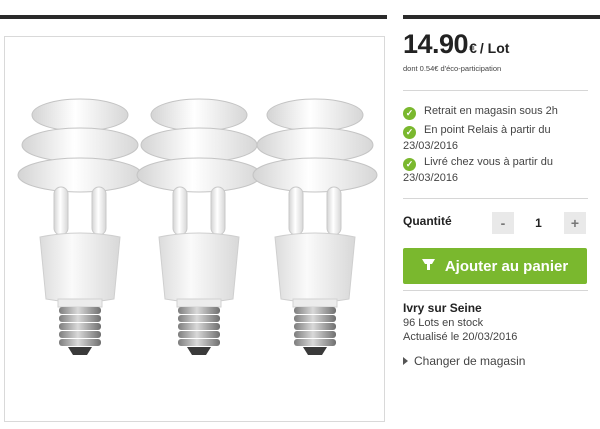  I want to click on cart-icon, so click(428, 266).